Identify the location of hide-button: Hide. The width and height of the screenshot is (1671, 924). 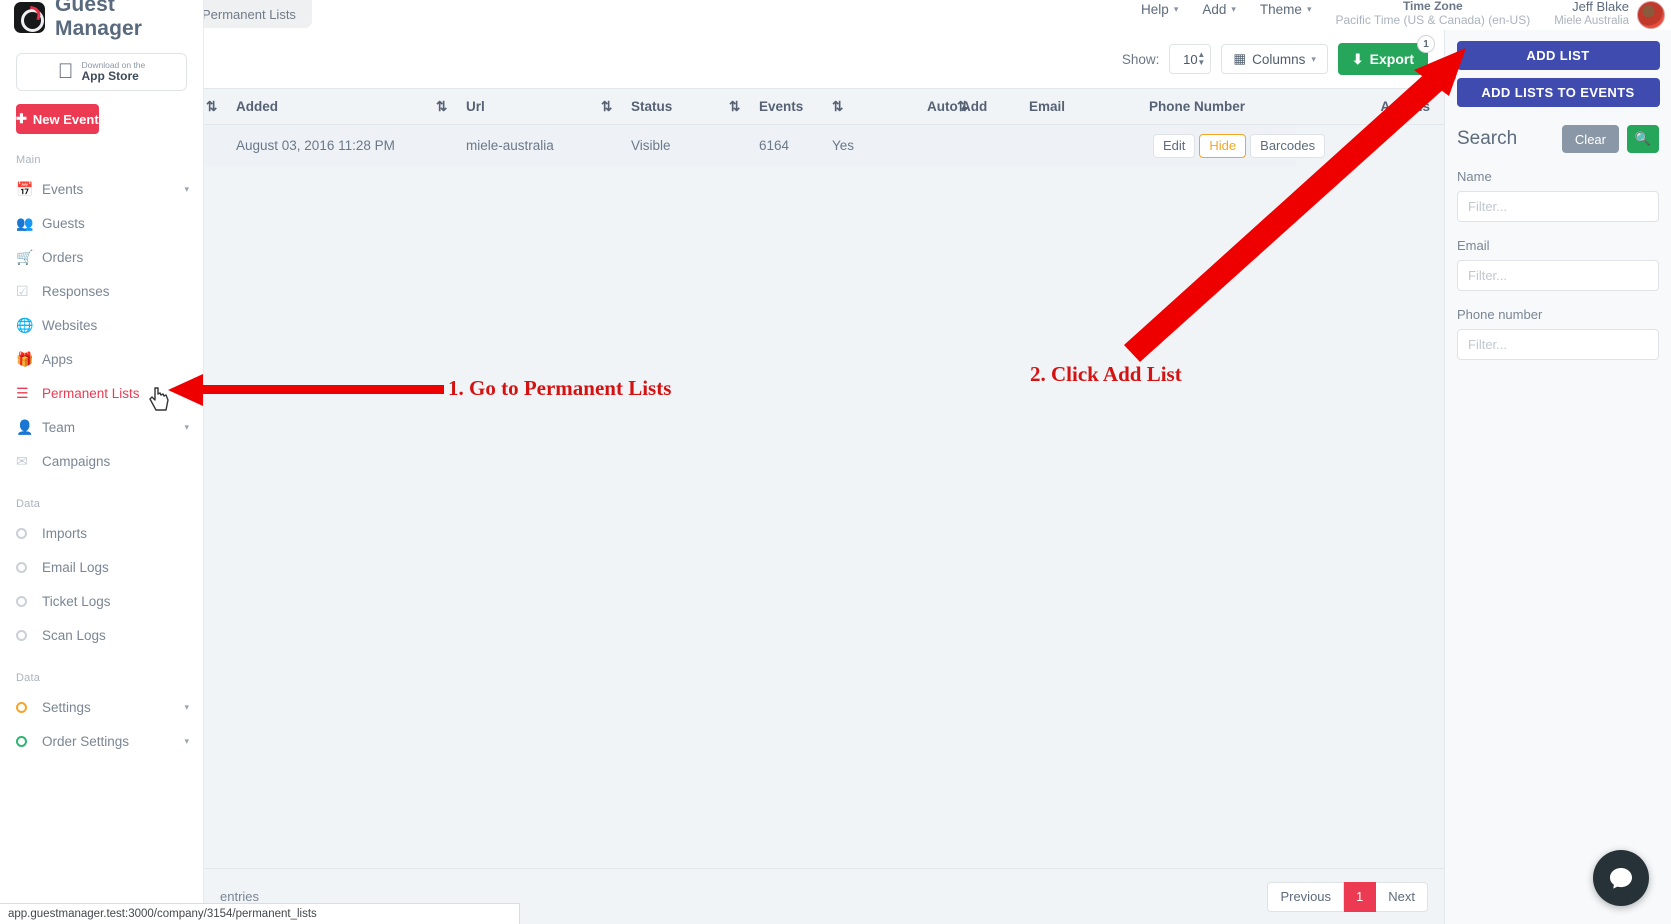
(1223, 145).